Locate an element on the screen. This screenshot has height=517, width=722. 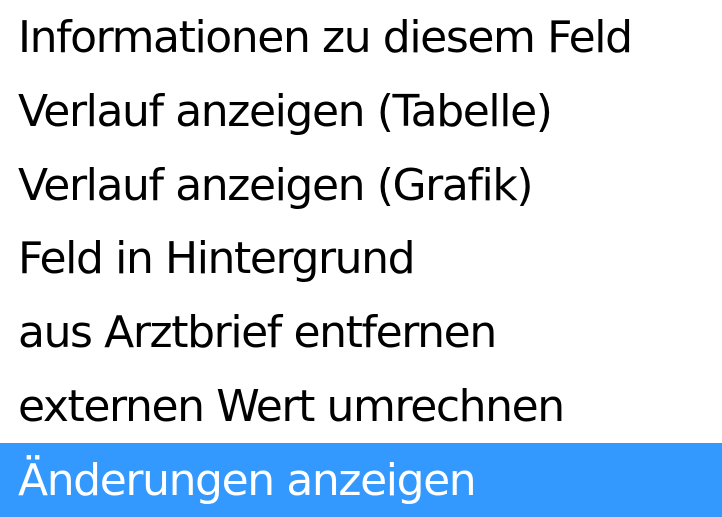
menu-item-label: Feld in Hintergrund is located at coordinates (217, 258).